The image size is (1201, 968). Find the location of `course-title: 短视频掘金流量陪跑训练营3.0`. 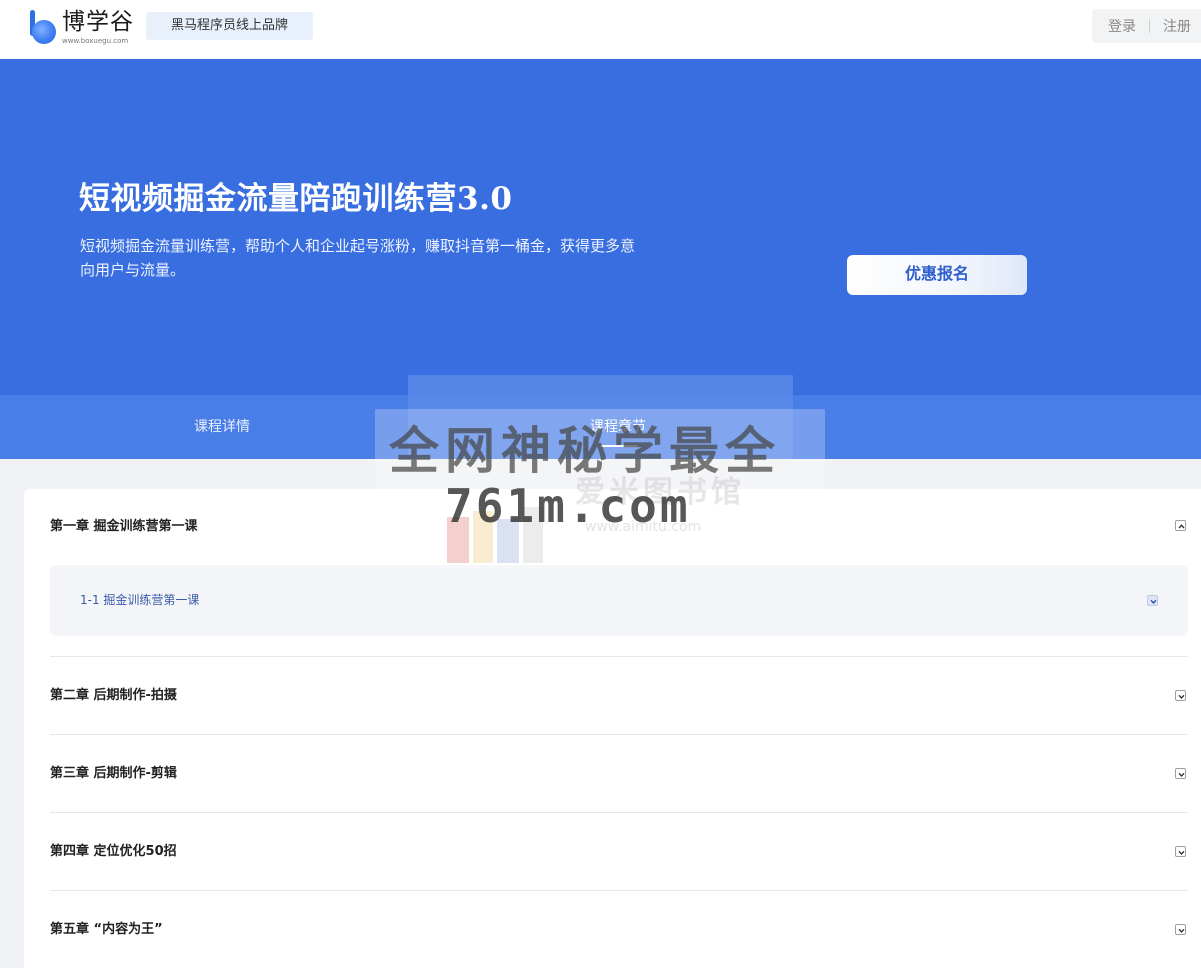

course-title: 短视频掘金流量陪跑训练营3.0 is located at coordinates (296, 199).